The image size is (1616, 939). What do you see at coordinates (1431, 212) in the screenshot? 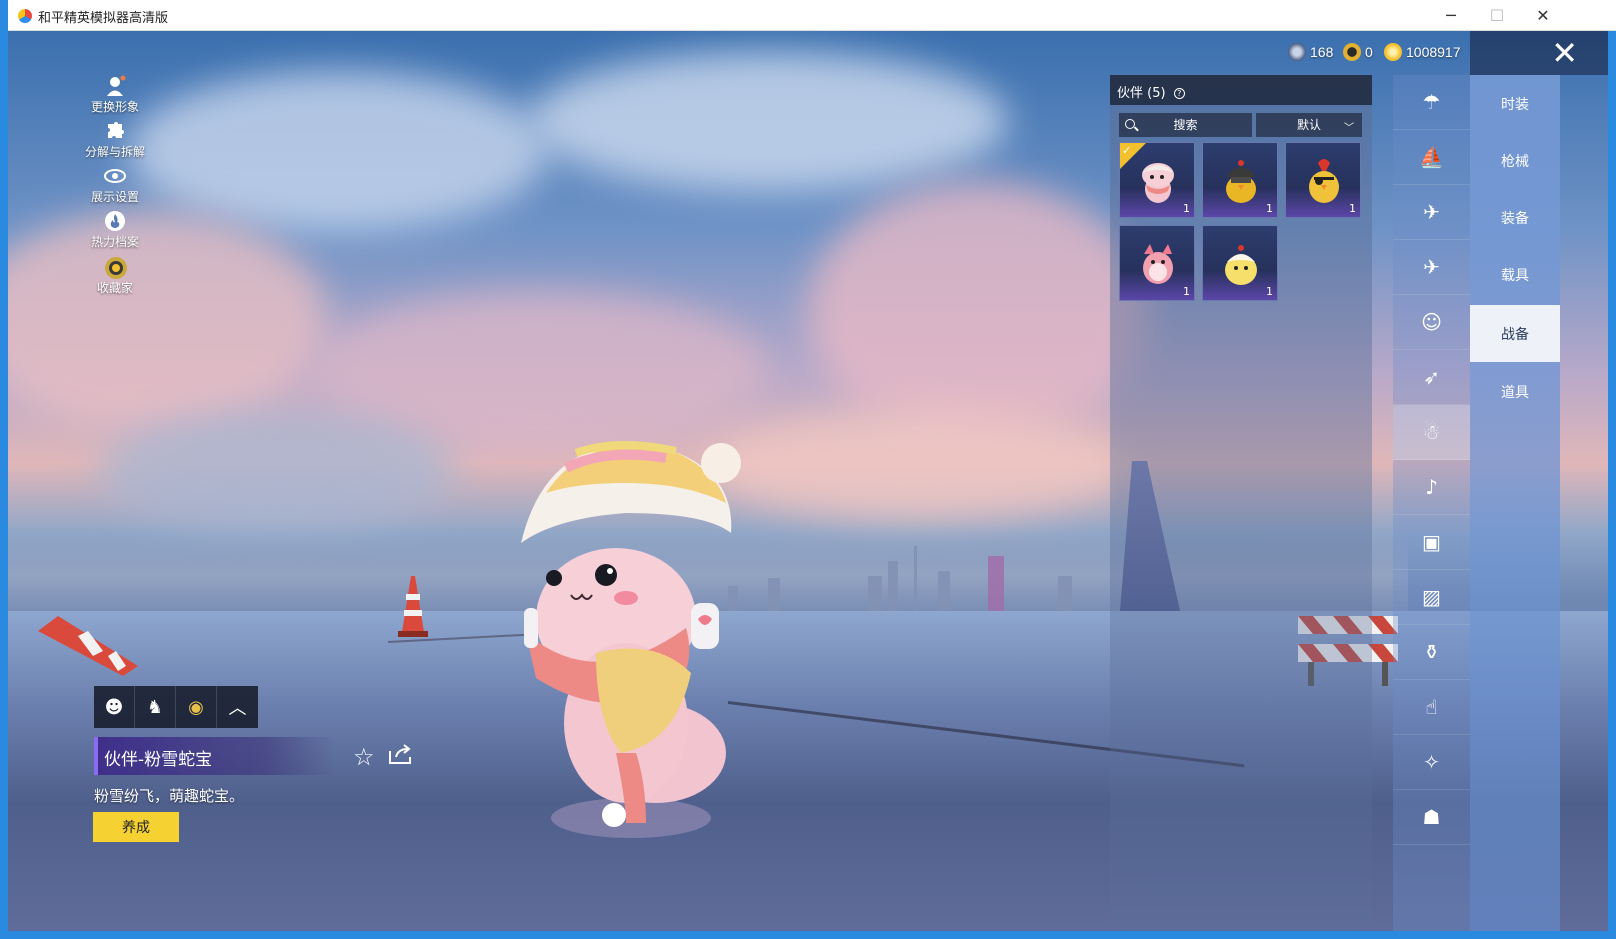
I see `subcat-drone: ✈` at bounding box center [1431, 212].